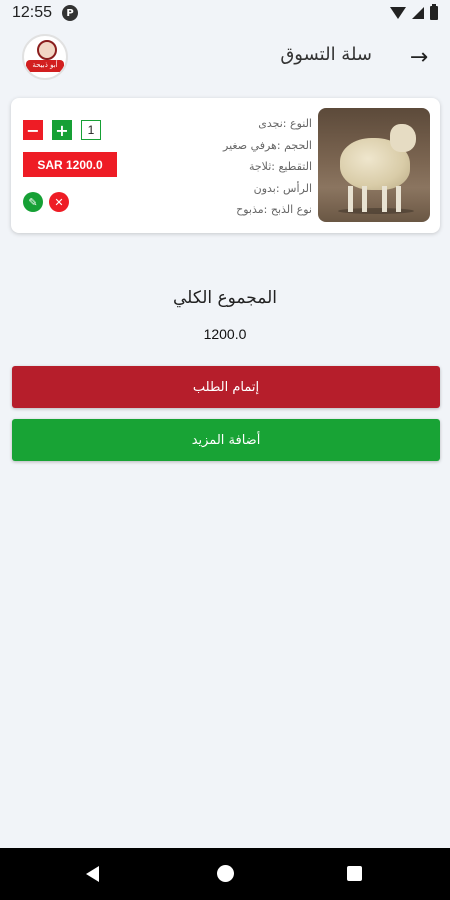  Describe the element at coordinates (267, 145) in the screenshot. I see `detail-size: الحجم :هرفي صغير` at that location.